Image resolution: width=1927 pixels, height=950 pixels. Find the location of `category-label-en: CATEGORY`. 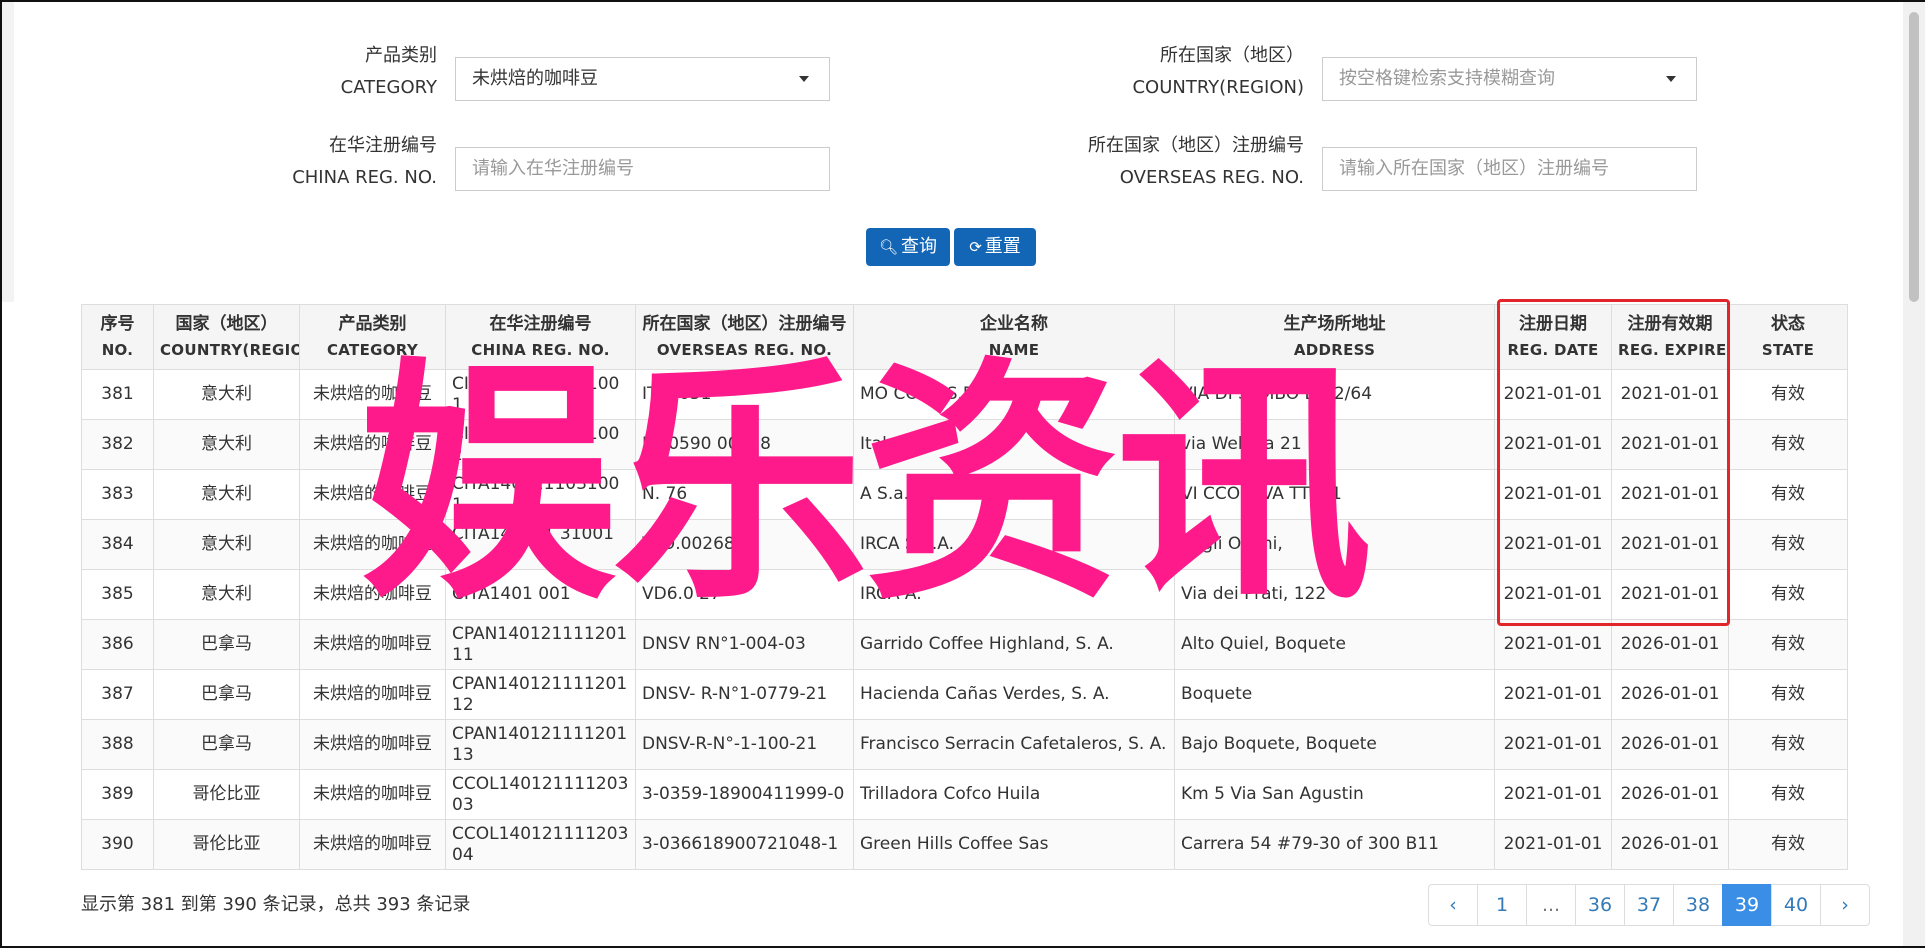

category-label-en: CATEGORY is located at coordinates (388, 87).